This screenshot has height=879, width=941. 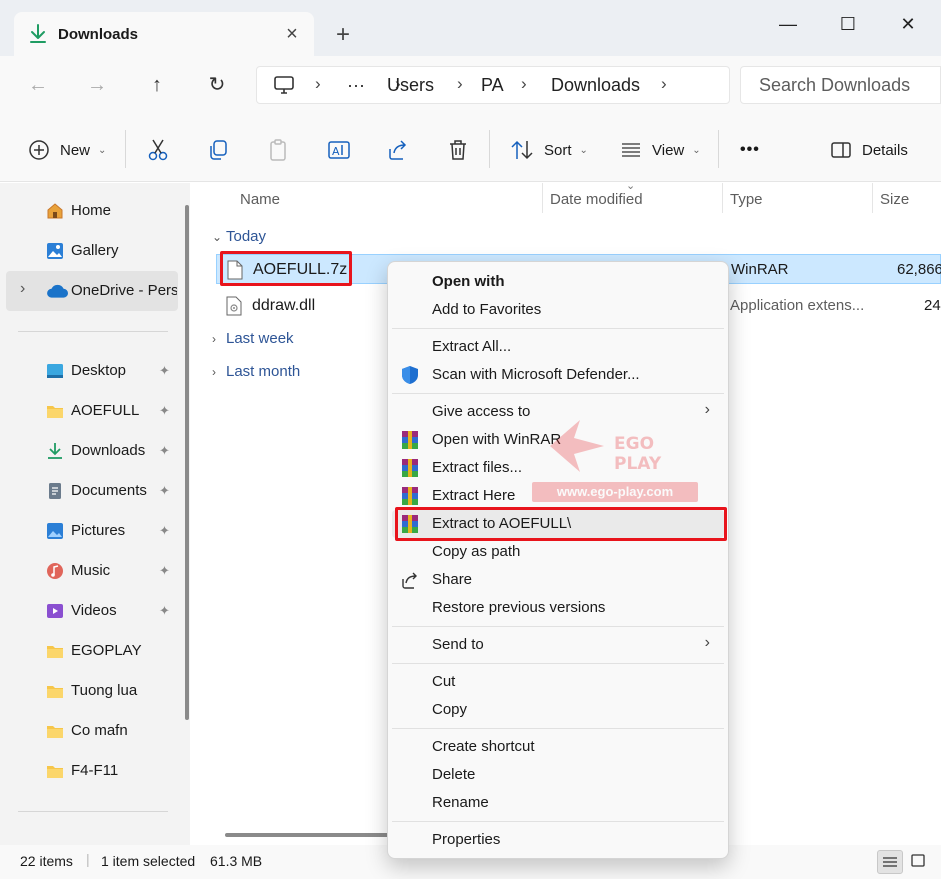 I want to click on highlight-box, so click(x=561, y=524).